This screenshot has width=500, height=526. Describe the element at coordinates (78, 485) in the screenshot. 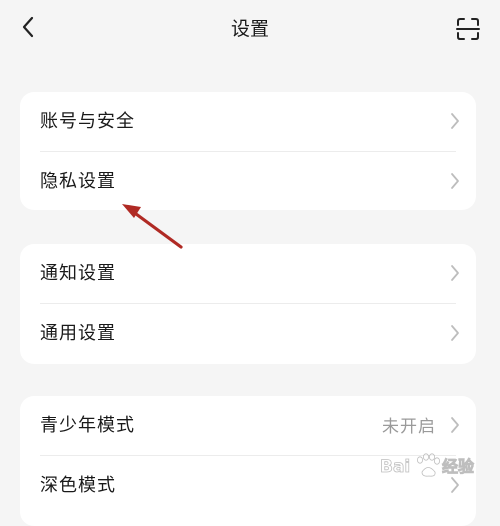

I see `settings-item-label: 深色模式` at that location.